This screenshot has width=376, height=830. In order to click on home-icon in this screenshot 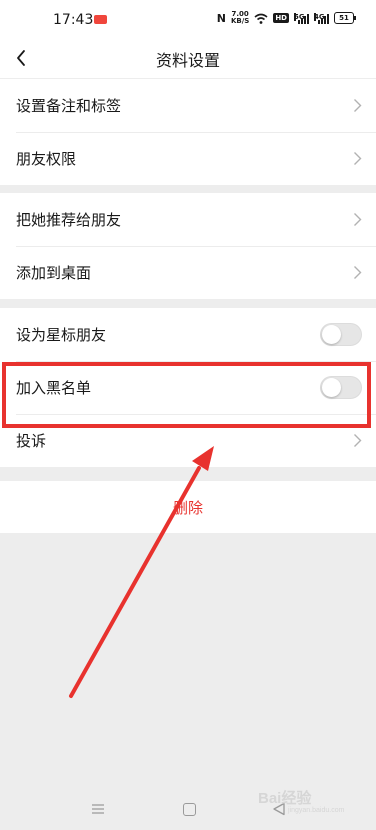, I will do `click(189, 809)`.